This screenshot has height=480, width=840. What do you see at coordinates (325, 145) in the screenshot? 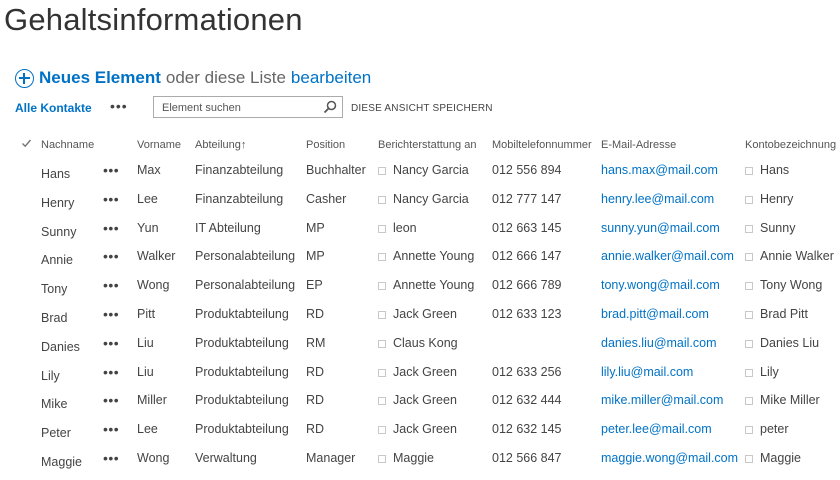
I see `column-header-position: Position` at bounding box center [325, 145].